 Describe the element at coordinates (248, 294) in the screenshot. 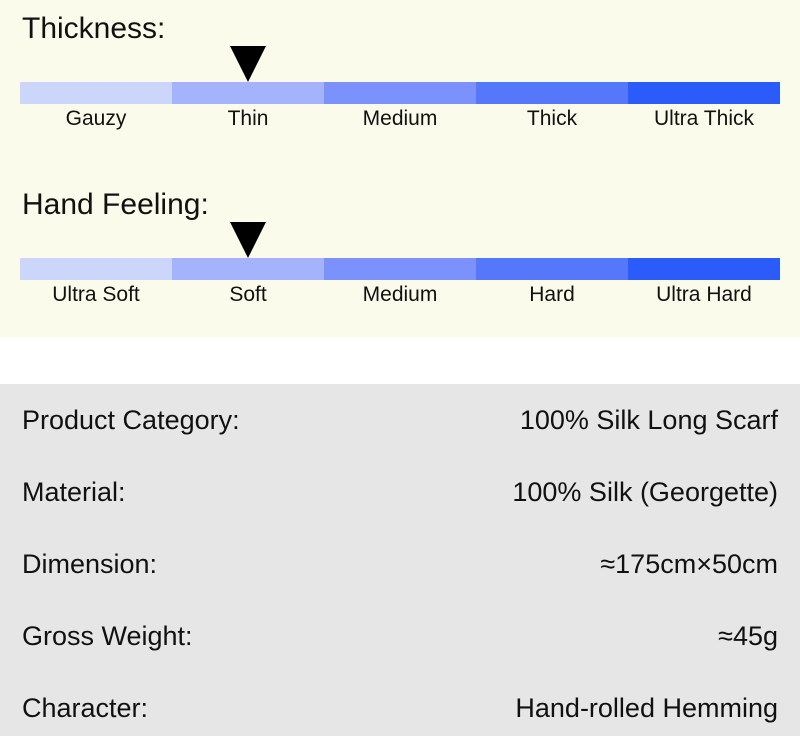

I see `hand-feeling-label-soft: Soft` at that location.